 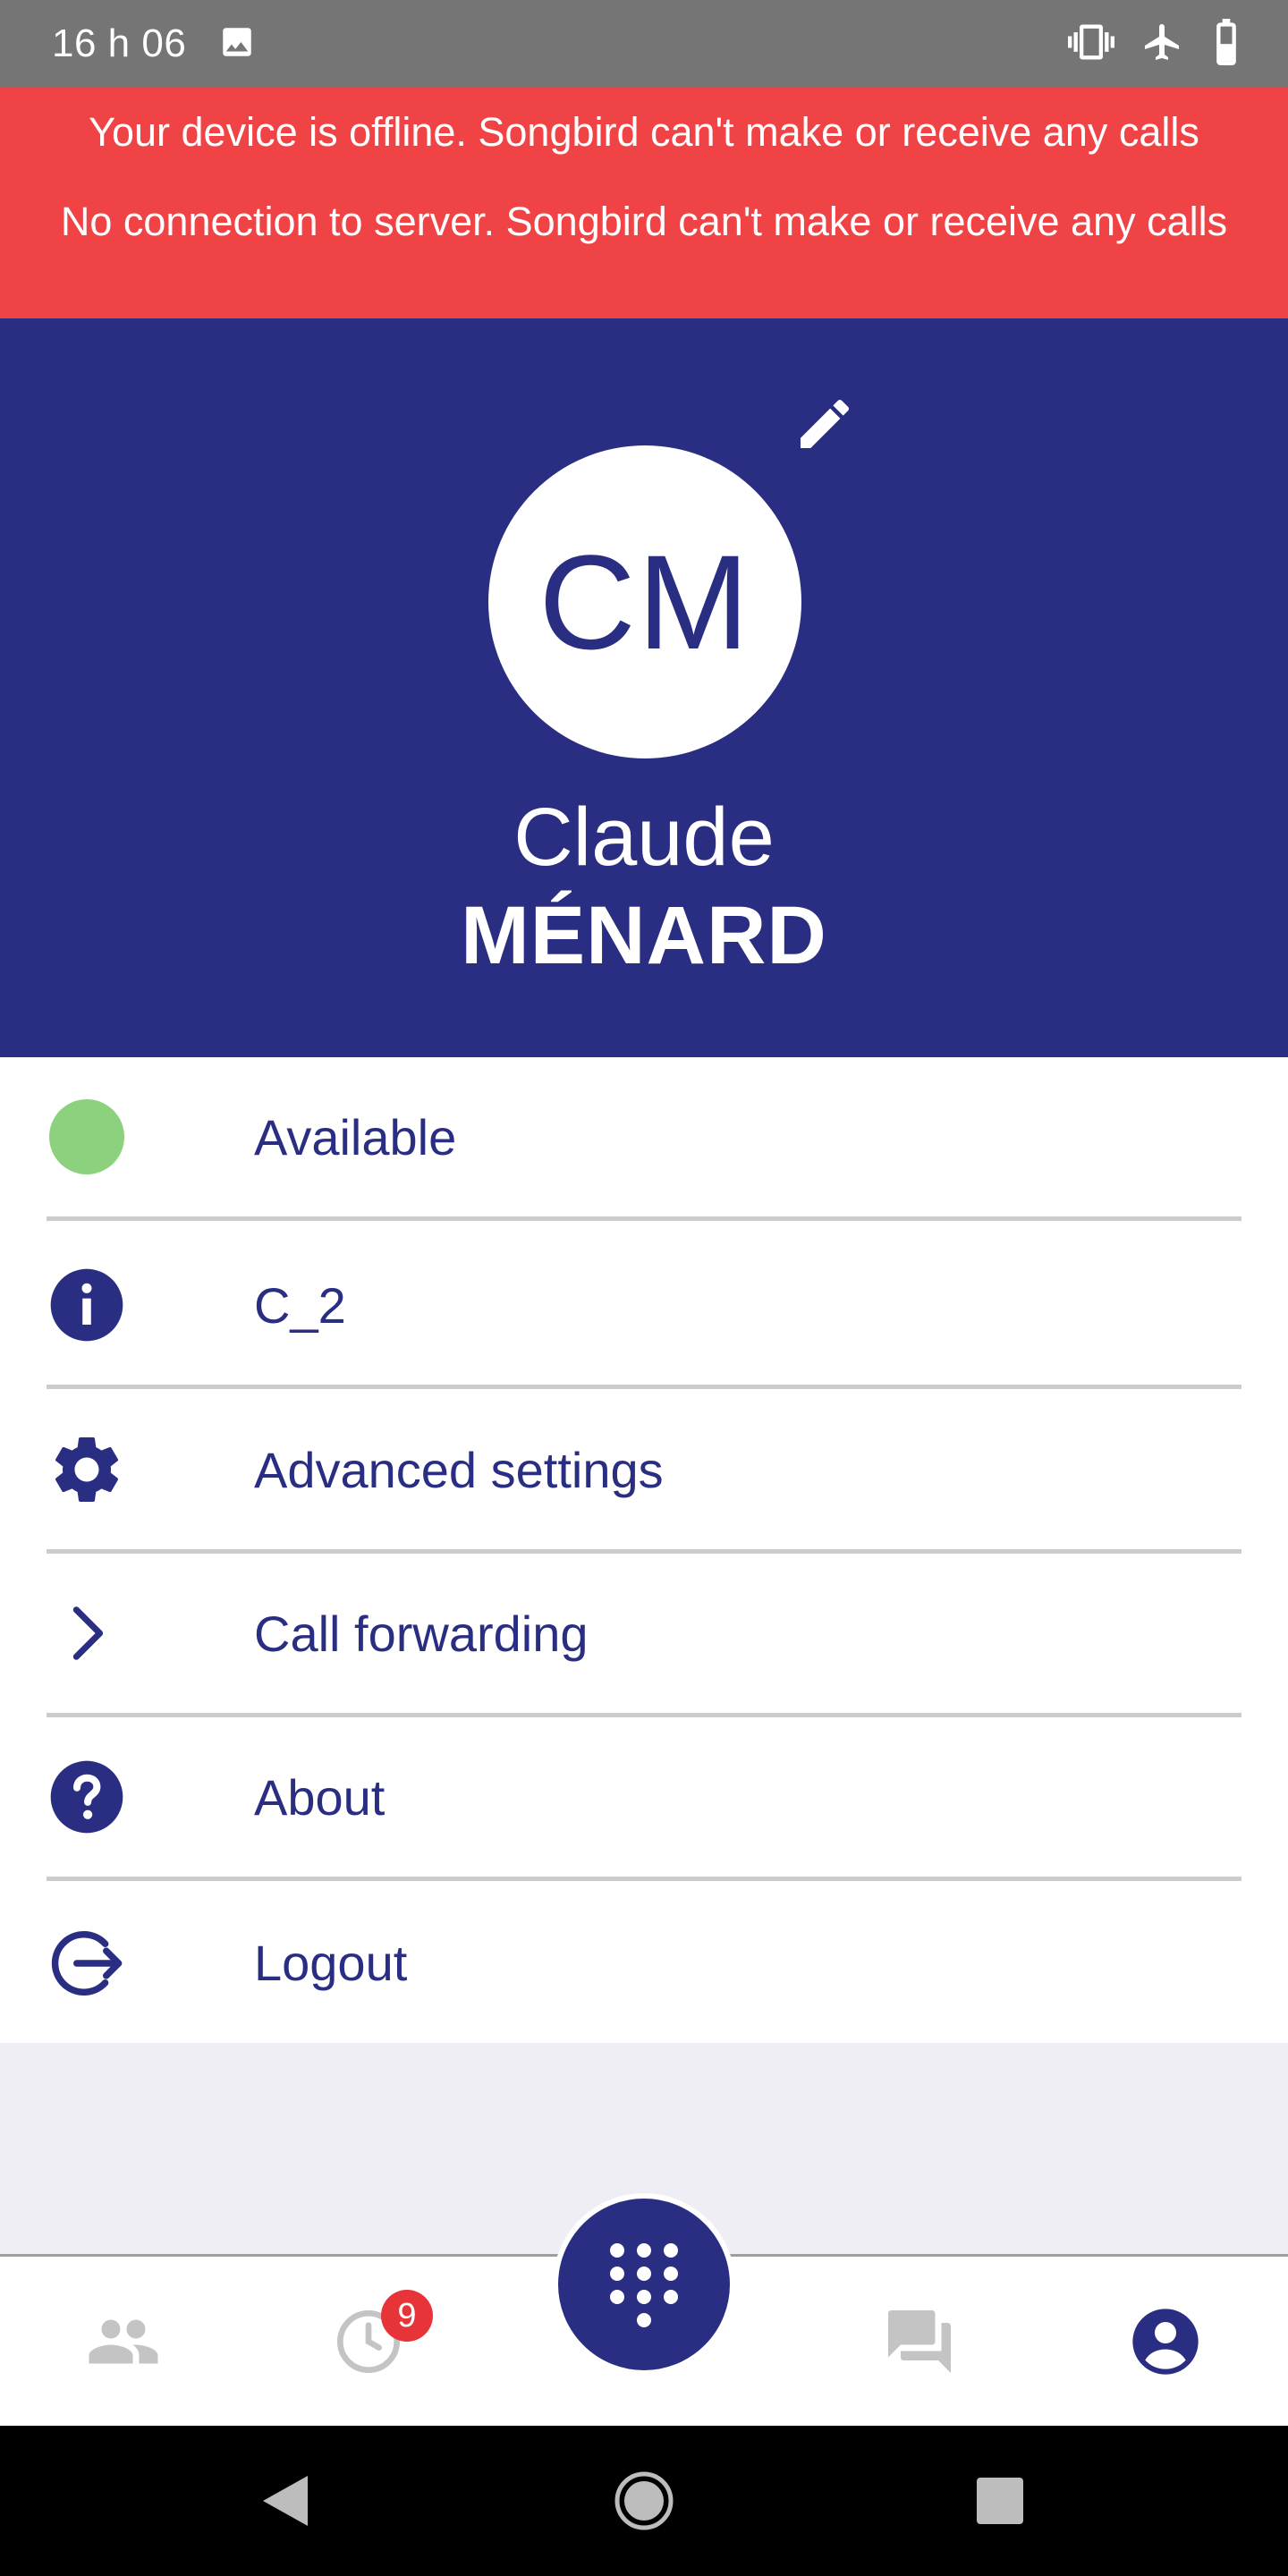 I want to click on nav-profile, so click(x=1165, y=2341).